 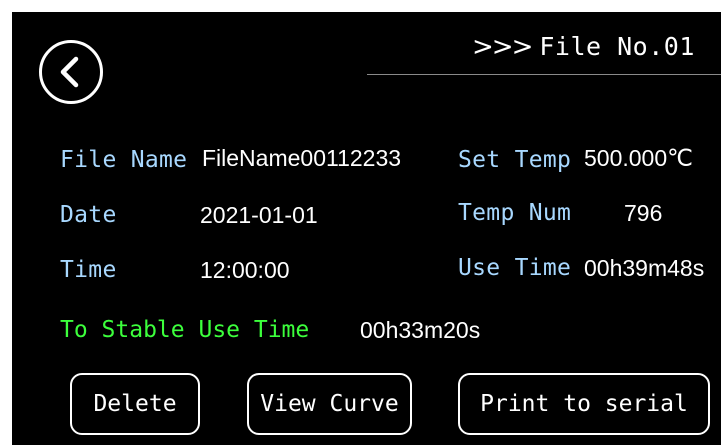 I want to click on header-divider, so click(x=544, y=74).